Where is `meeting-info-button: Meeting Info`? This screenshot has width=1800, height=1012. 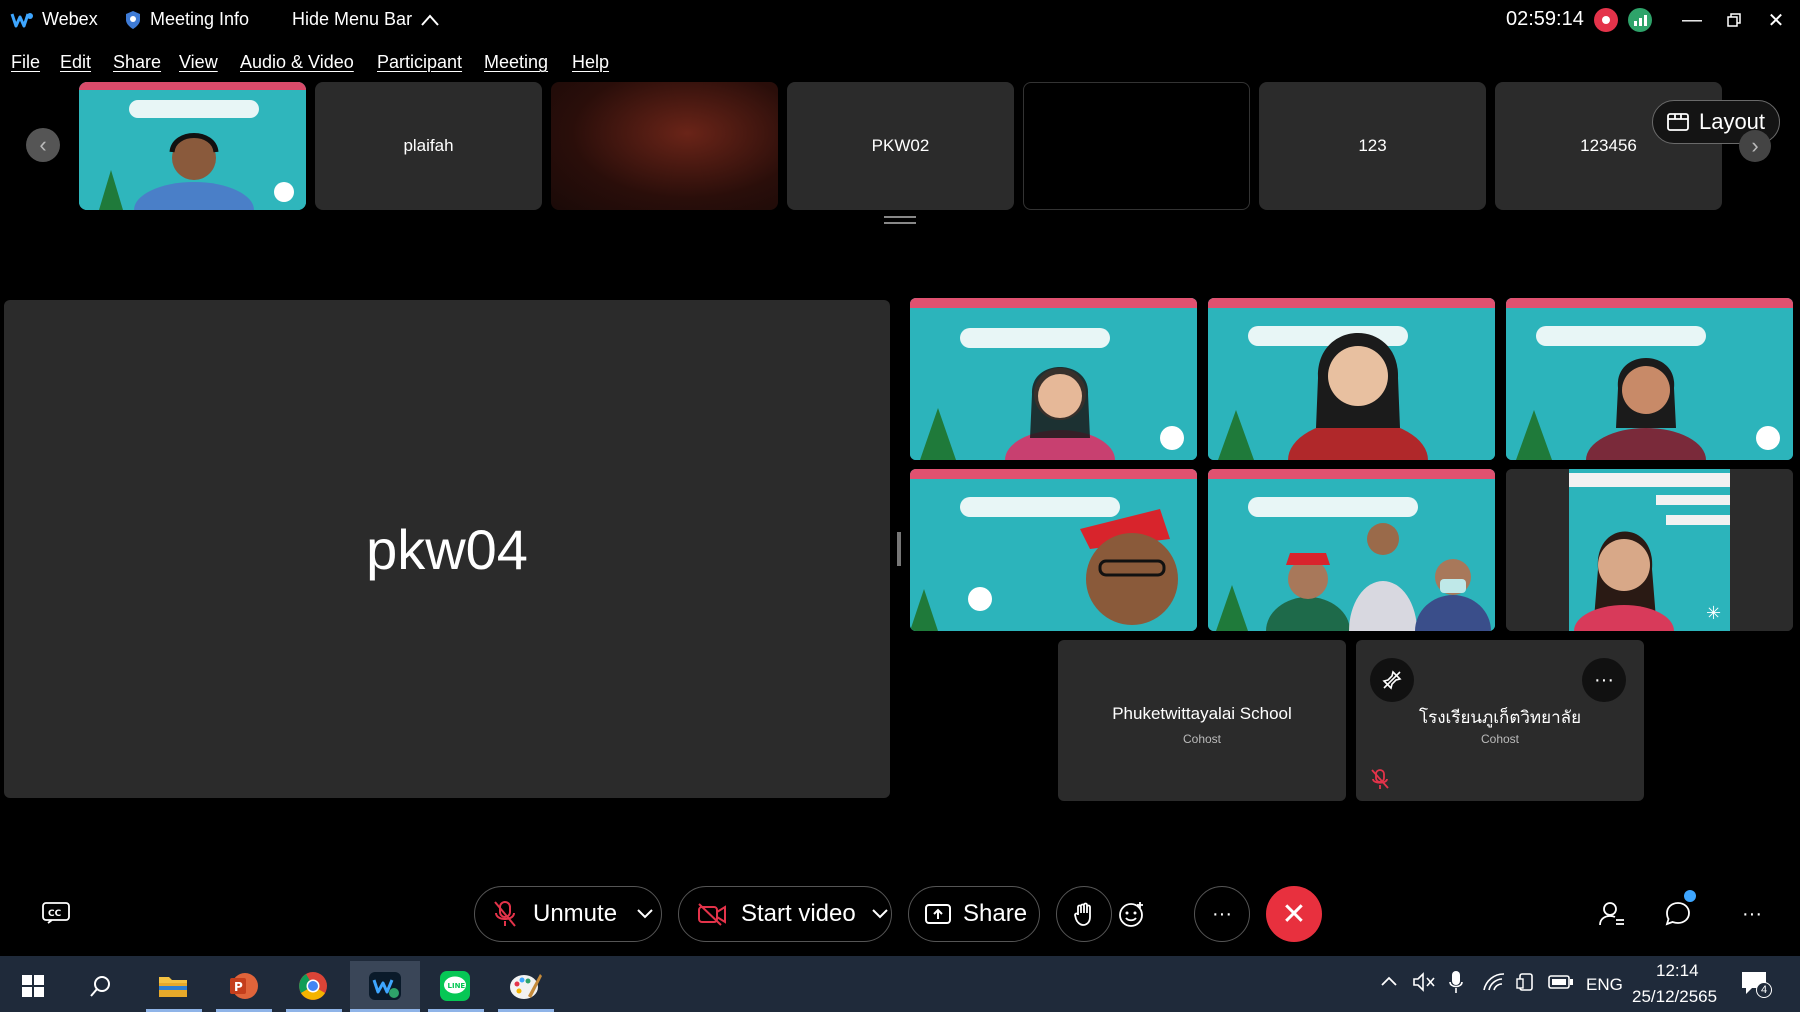 meeting-info-button: Meeting Info is located at coordinates (186, 19).